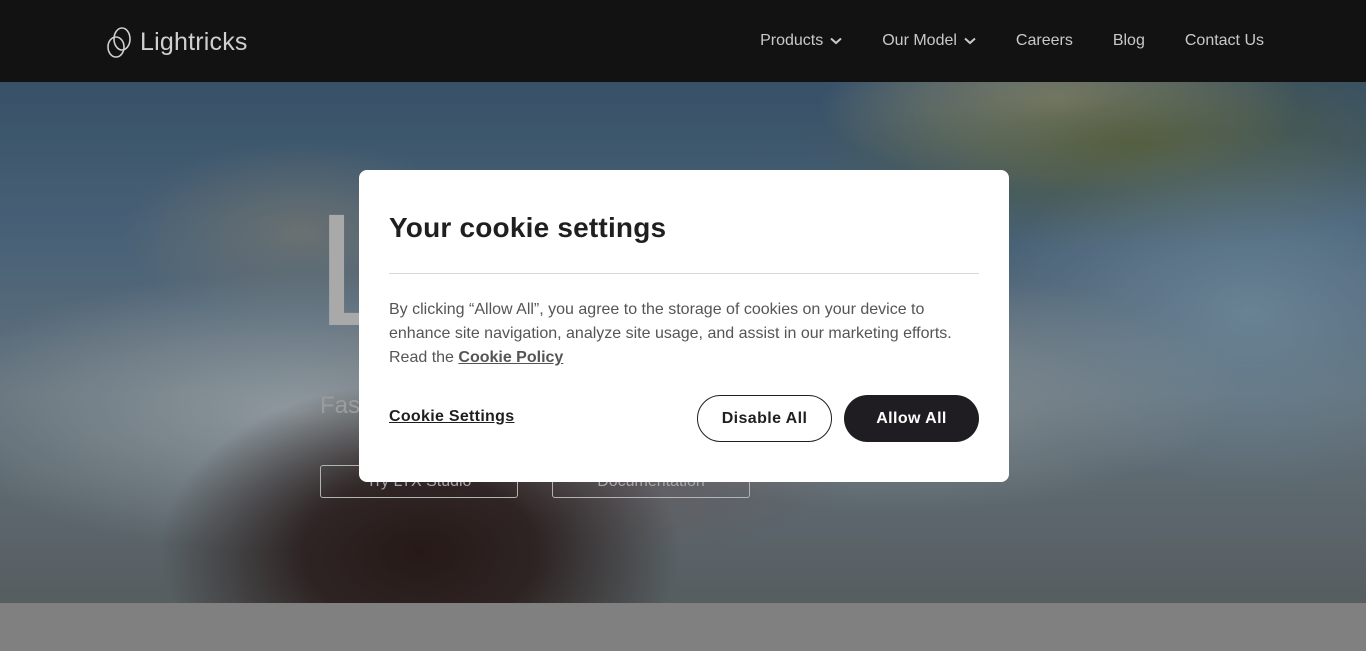 The width and height of the screenshot is (1366, 651). I want to click on dialog-divider, so click(684, 273).